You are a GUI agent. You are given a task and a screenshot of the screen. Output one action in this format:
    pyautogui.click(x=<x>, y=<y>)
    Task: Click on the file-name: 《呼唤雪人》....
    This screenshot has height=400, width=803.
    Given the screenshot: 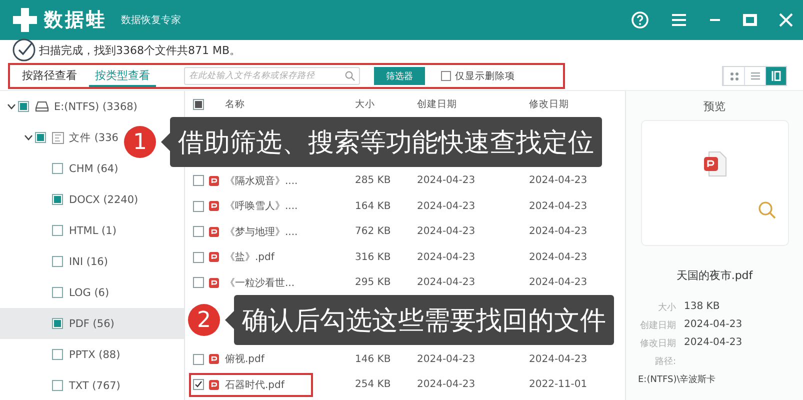 What is the action you would take?
    pyautogui.click(x=261, y=207)
    